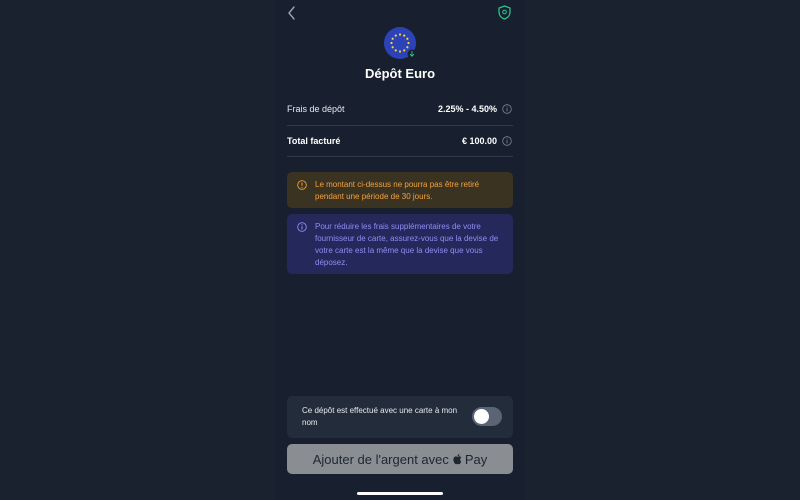  I want to click on pay-button-label: Ajouter de l'argent avec, so click(380, 459).